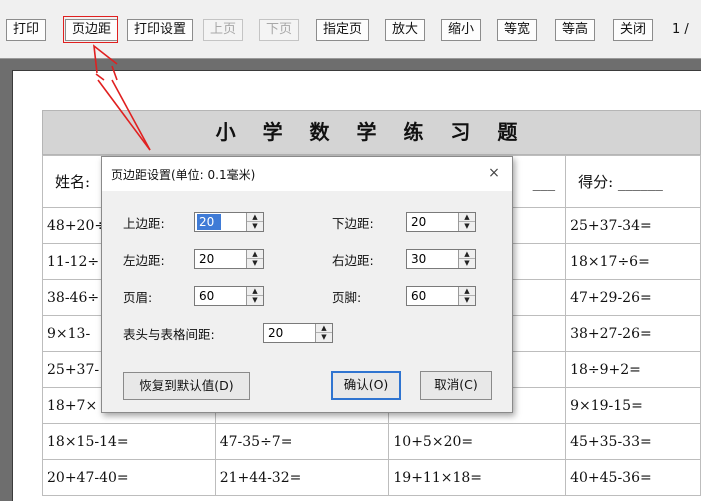  What do you see at coordinates (186, 386) in the screenshot?
I see `reset-defaults-button: 恢复到默认值(D)` at bounding box center [186, 386].